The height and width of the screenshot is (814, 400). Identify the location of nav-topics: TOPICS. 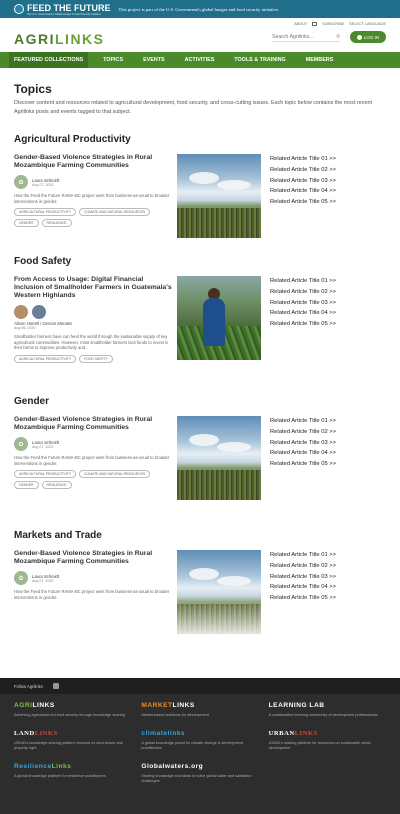
(113, 60).